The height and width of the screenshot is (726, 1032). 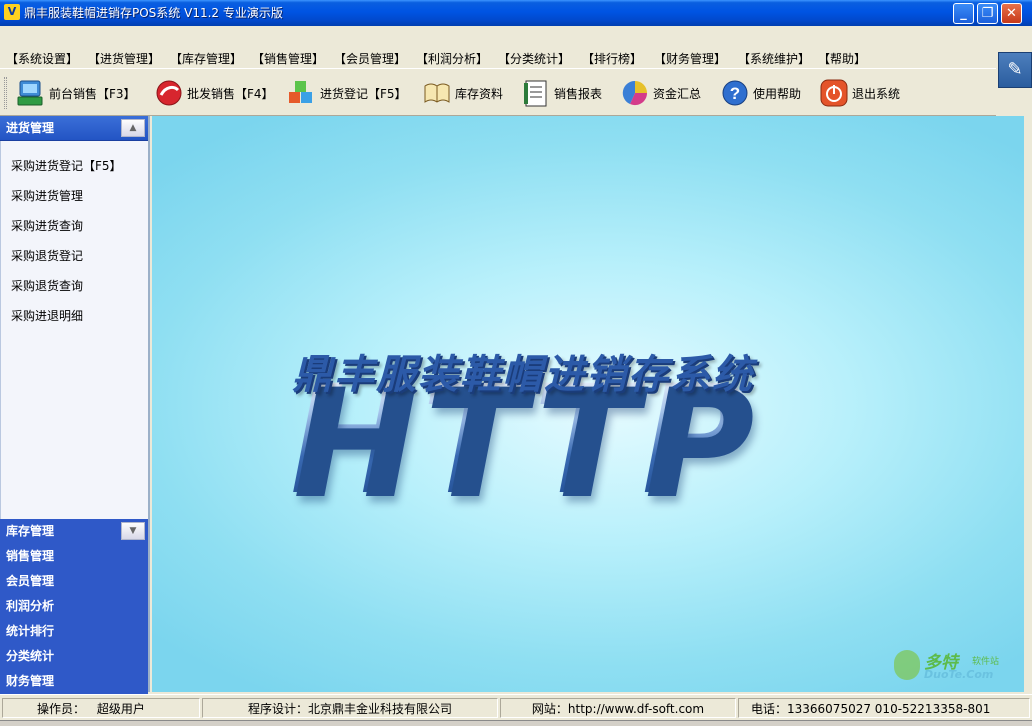 What do you see at coordinates (523, 374) in the screenshot?
I see `splash-title: 鼎丰服装鞋帽进销存系统` at bounding box center [523, 374].